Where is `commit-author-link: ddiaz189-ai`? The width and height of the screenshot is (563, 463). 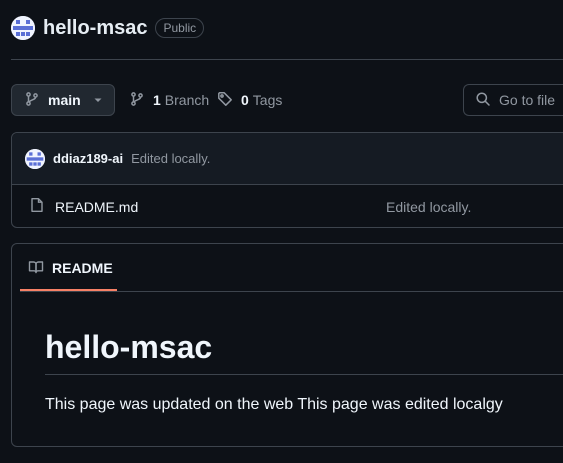 commit-author-link: ddiaz189-ai is located at coordinates (88, 158).